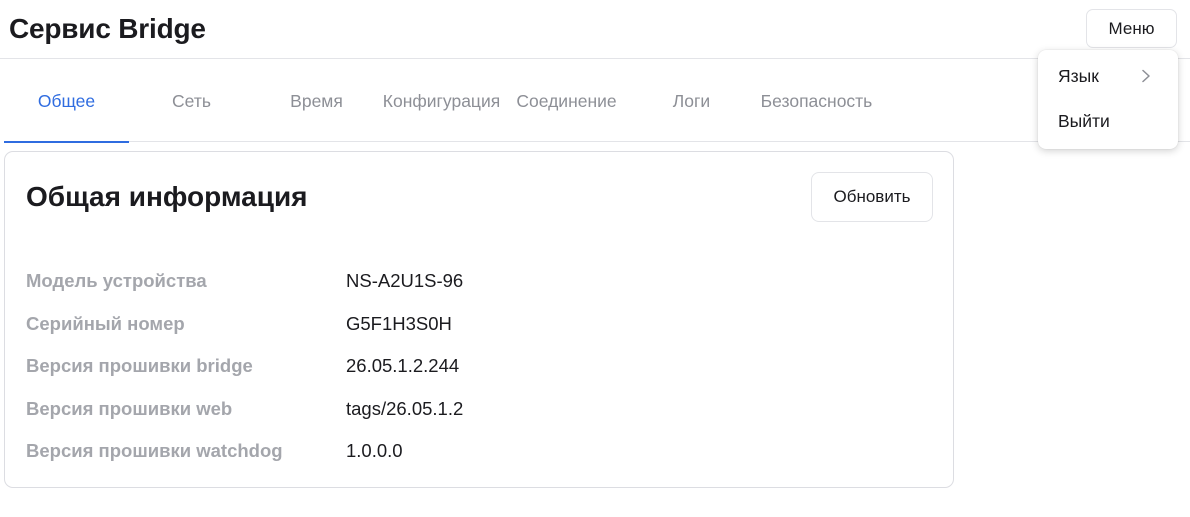 Image resolution: width=1190 pixels, height=517 pixels. What do you see at coordinates (476, 285) in the screenshot?
I see `info-row-device-model: Модель устройства NS-A2U1S-96` at bounding box center [476, 285].